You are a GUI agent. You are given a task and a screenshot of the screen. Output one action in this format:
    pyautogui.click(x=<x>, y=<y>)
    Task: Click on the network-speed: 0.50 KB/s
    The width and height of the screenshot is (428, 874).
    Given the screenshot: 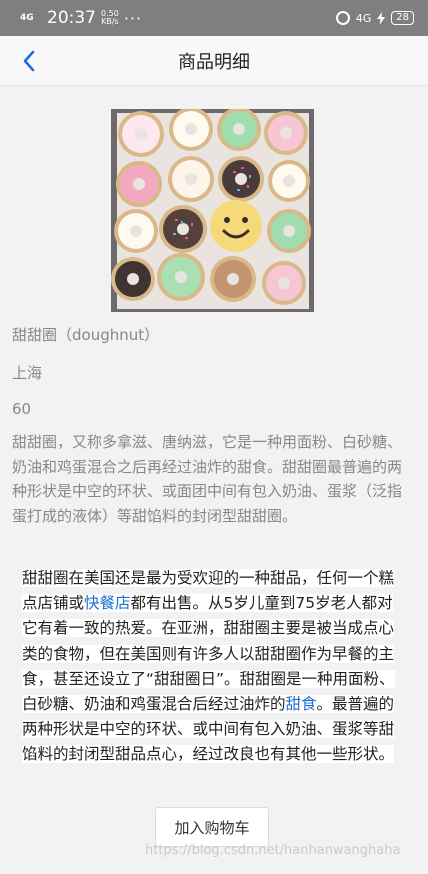 What is the action you would take?
    pyautogui.click(x=110, y=18)
    